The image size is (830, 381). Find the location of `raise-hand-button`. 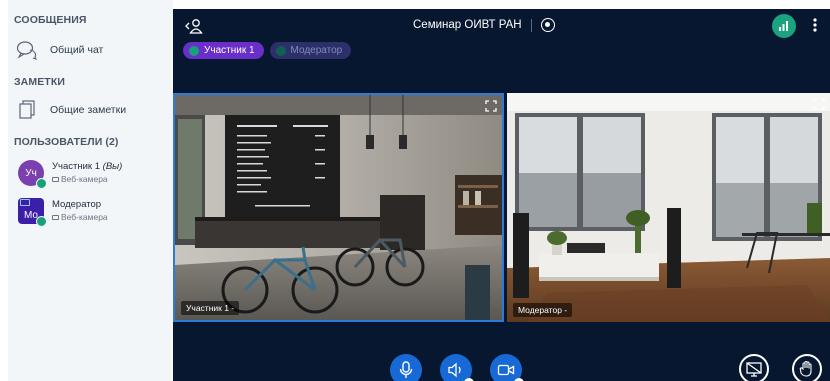

raise-hand-button is located at coordinates (807, 367).